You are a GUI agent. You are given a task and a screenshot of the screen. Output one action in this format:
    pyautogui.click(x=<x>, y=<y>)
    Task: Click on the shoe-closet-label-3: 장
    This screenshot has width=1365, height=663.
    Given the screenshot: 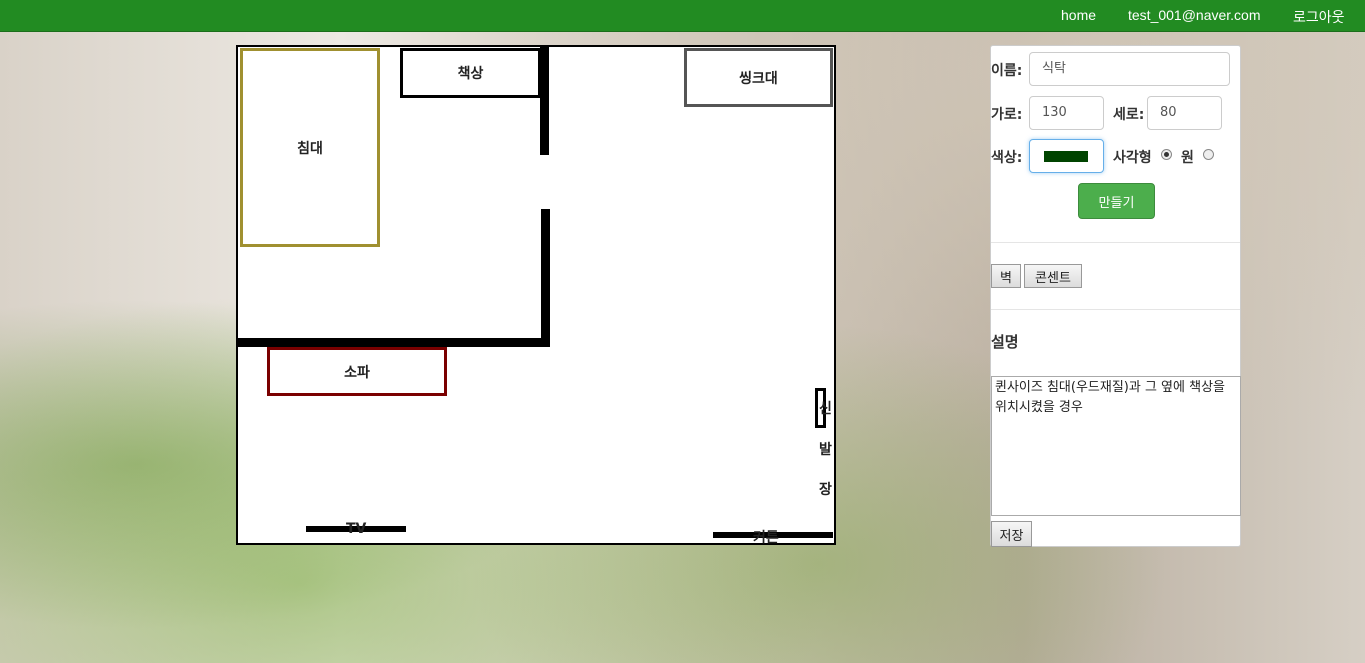 What is the action you would take?
    pyautogui.click(x=825, y=490)
    